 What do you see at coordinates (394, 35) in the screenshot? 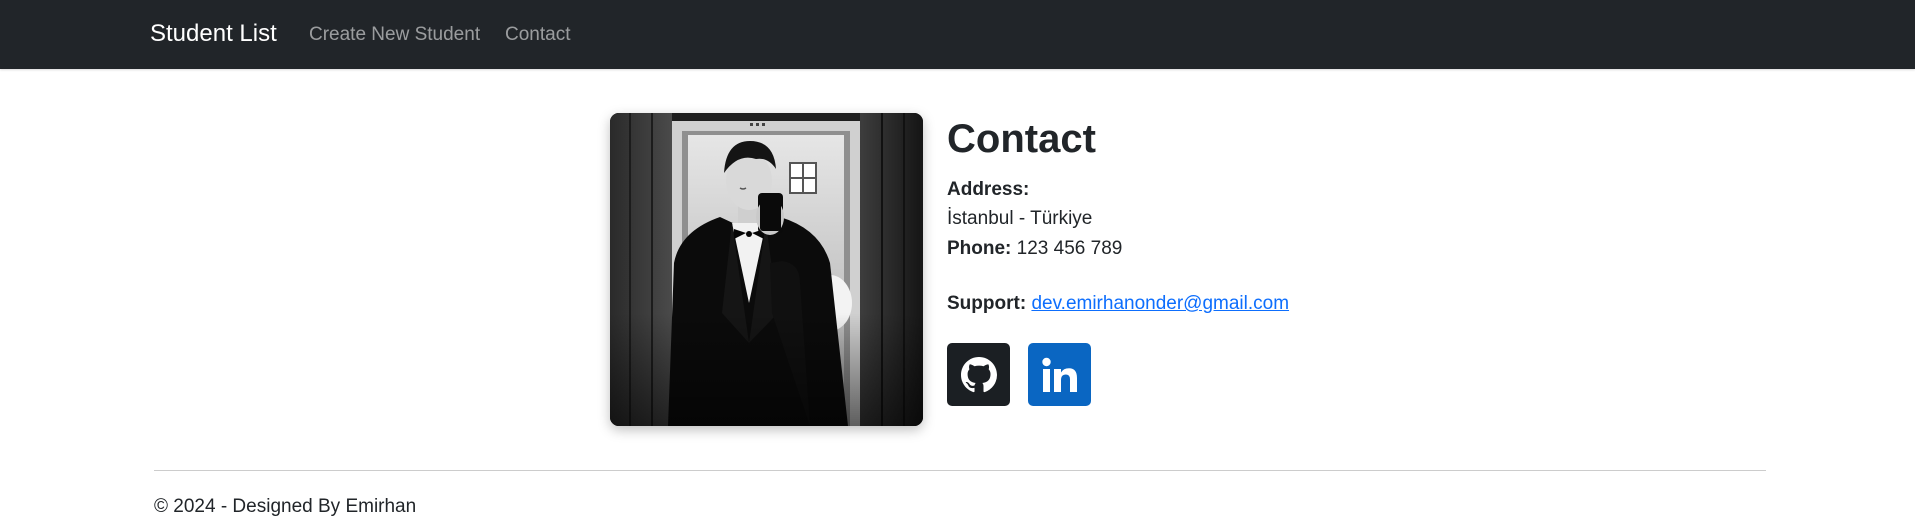
I see `nav-create-new-student-link: Create New Student` at bounding box center [394, 35].